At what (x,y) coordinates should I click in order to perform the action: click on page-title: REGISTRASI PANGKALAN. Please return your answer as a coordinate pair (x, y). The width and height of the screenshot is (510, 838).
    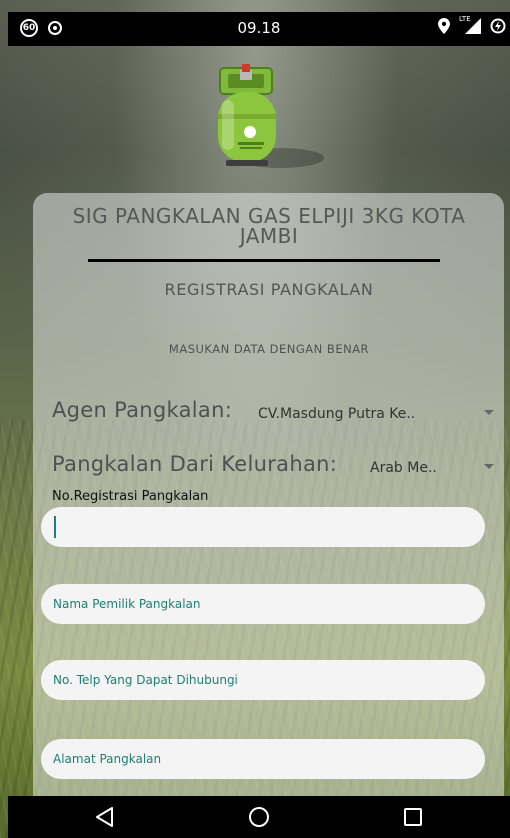
    Looking at the image, I should click on (269, 289).